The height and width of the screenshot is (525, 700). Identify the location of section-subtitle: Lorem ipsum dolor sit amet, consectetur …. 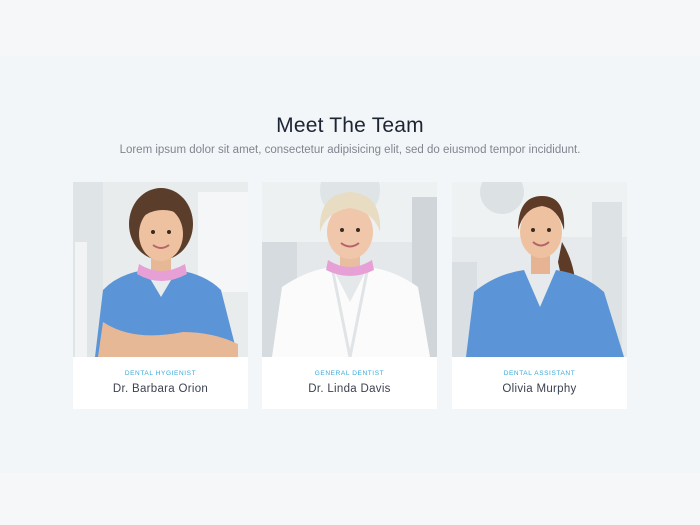
(350, 150).